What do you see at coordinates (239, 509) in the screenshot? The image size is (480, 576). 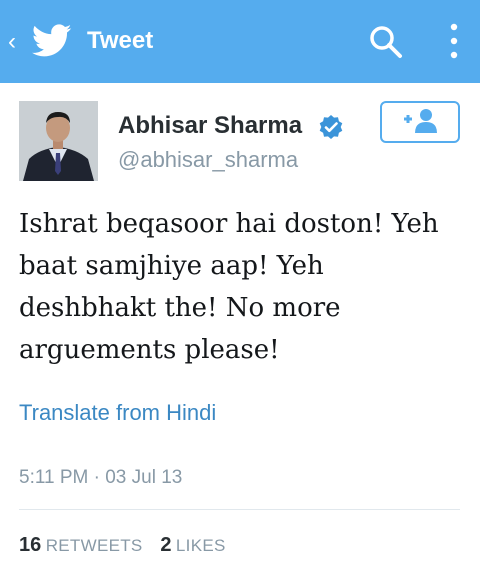 I see `divider` at bounding box center [239, 509].